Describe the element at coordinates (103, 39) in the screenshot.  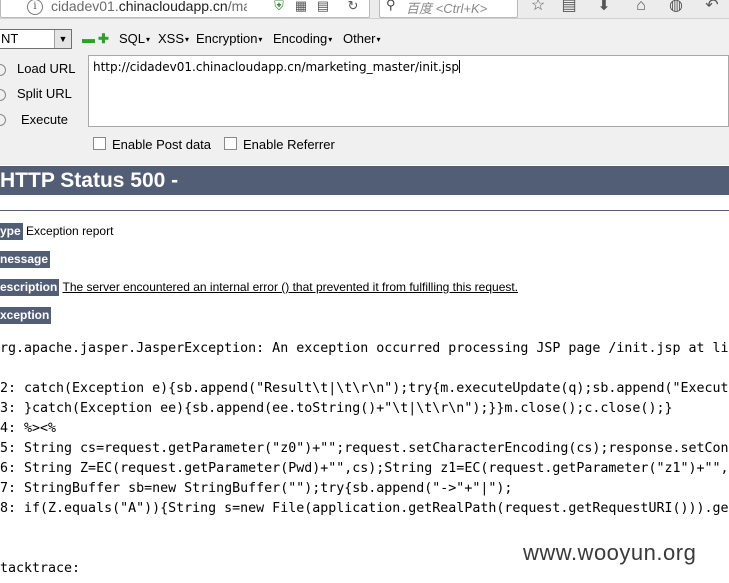
I see `plus-icon: ✚` at that location.